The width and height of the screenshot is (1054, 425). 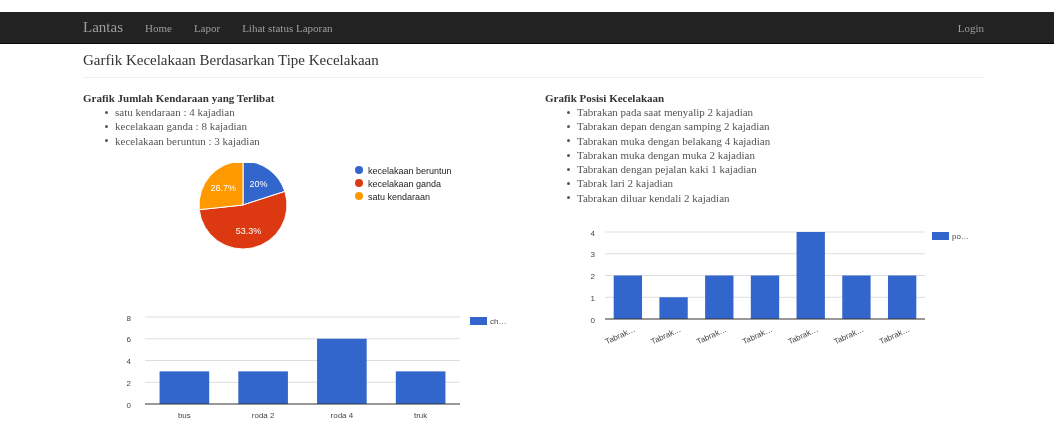 What do you see at coordinates (158, 27) in the screenshot?
I see `nav-link: Home` at bounding box center [158, 27].